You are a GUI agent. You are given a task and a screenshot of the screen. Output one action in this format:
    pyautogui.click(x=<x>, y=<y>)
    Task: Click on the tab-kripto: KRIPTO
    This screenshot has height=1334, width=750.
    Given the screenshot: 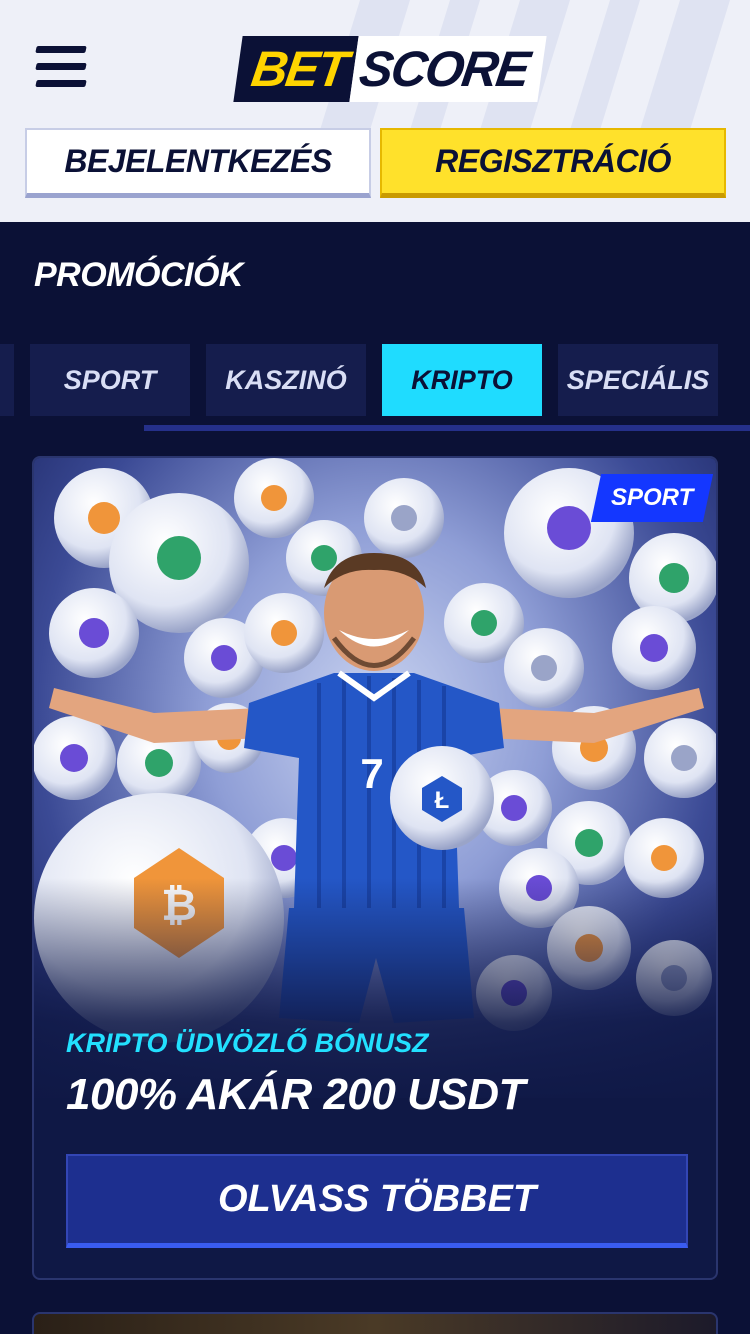 What is the action you would take?
    pyautogui.click(x=462, y=380)
    